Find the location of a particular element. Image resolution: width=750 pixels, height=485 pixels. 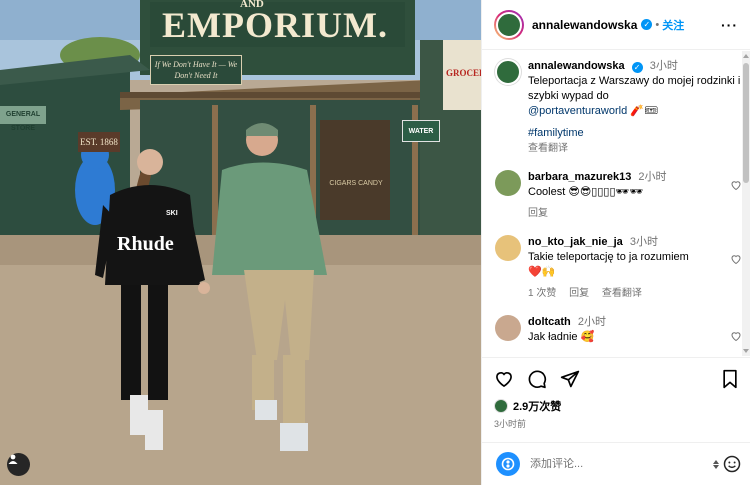

likes-count: 2.9万次赞 is located at coordinates (537, 406).